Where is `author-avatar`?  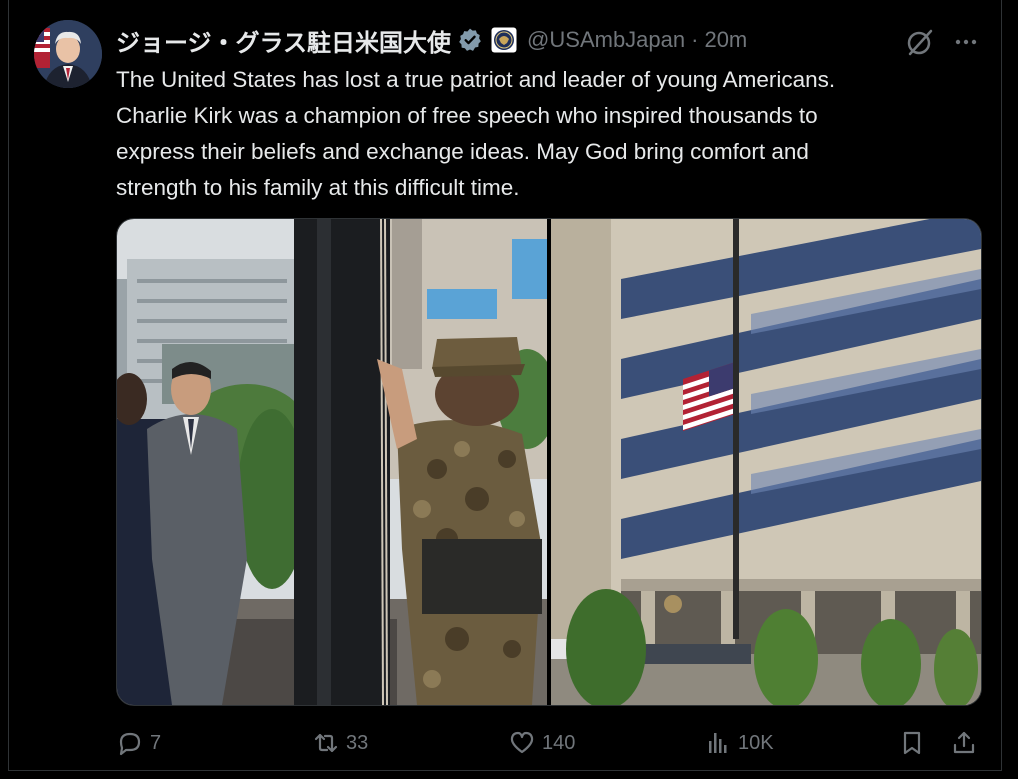
author-avatar is located at coordinates (68, 54).